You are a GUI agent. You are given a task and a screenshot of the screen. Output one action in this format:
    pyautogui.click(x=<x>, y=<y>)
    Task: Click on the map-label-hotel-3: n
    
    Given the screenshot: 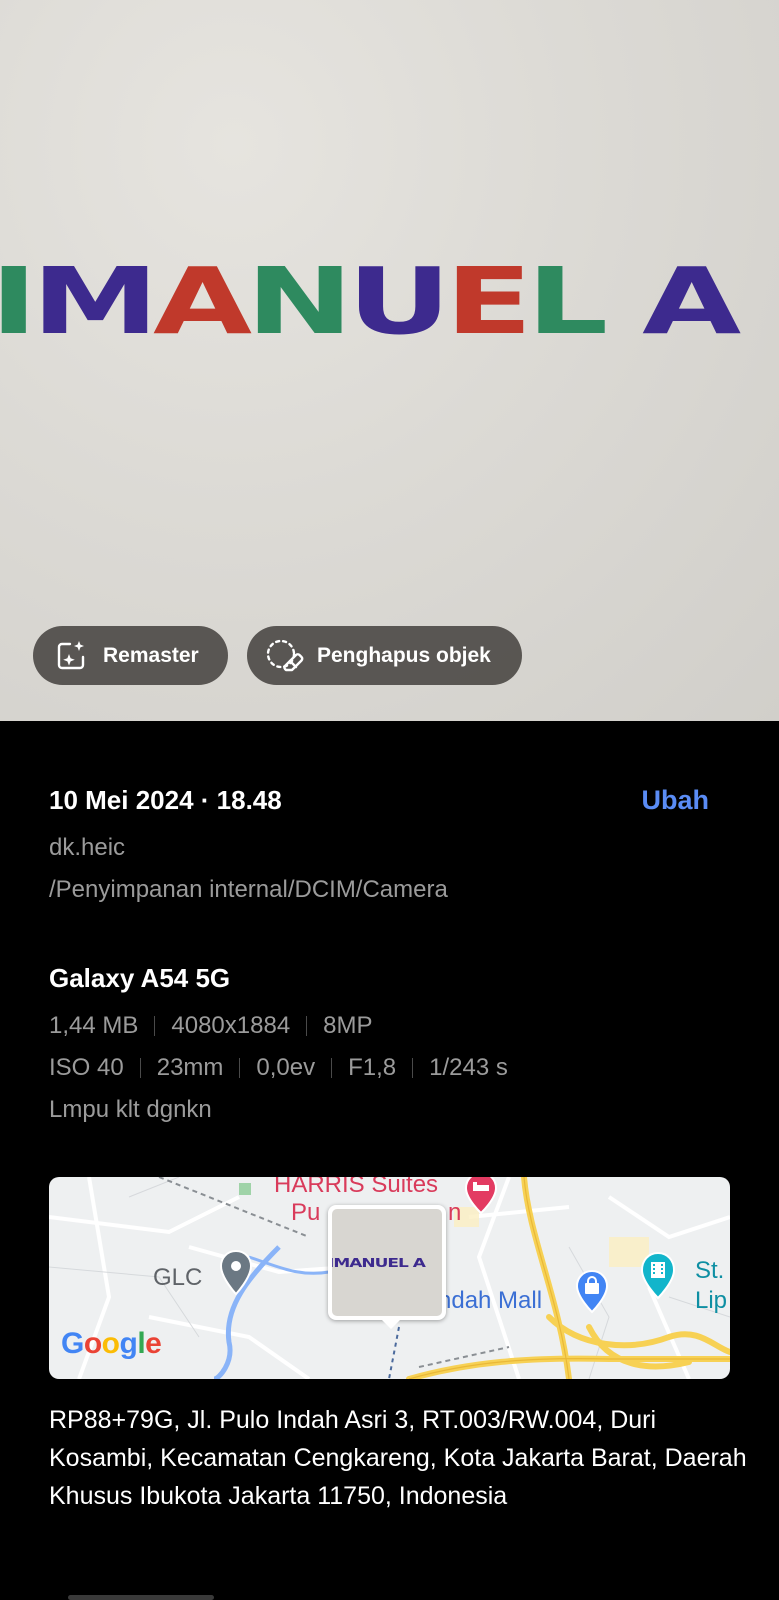 What is the action you would take?
    pyautogui.click(x=455, y=1212)
    